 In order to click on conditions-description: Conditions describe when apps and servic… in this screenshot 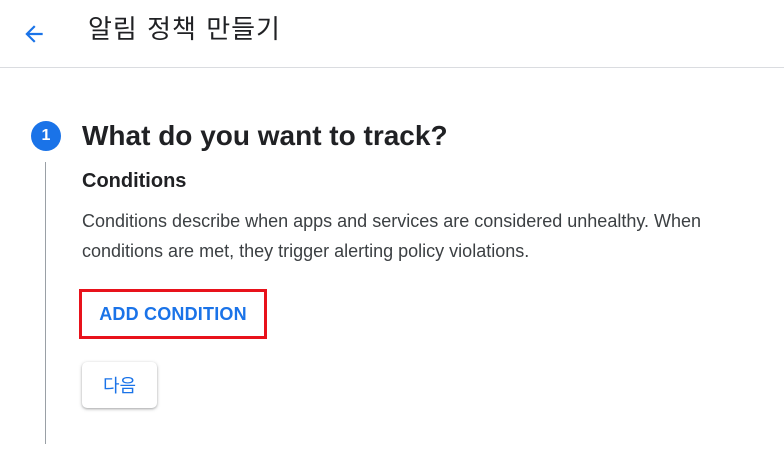, I will do `click(392, 236)`.